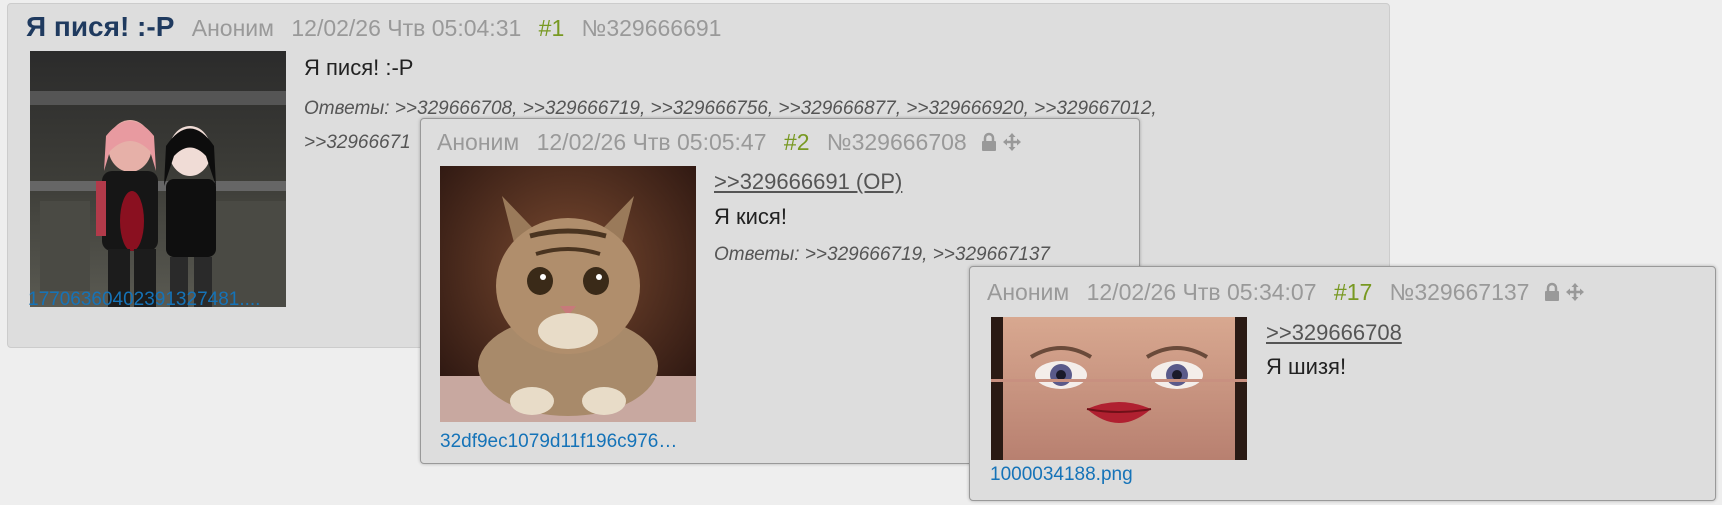 This screenshot has width=1722, height=505. I want to click on answer-link: >>329667012, so click(1092, 108).